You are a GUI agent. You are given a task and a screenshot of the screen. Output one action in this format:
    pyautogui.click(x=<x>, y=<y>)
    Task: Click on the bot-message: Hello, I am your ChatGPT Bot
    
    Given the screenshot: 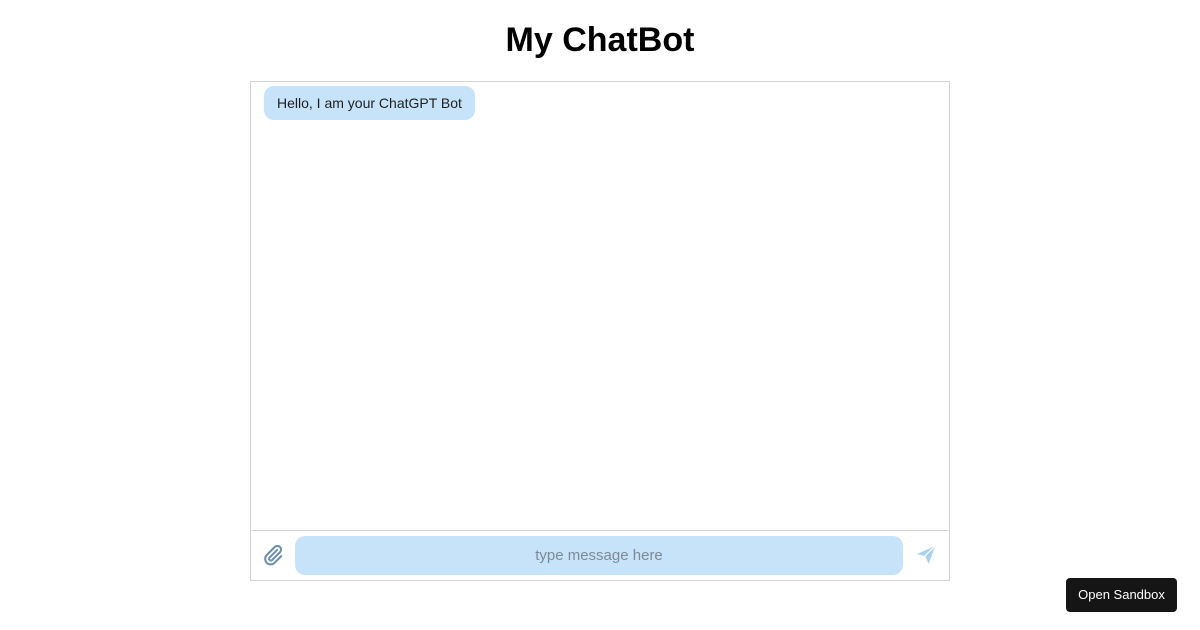 What is the action you would take?
    pyautogui.click(x=369, y=103)
    